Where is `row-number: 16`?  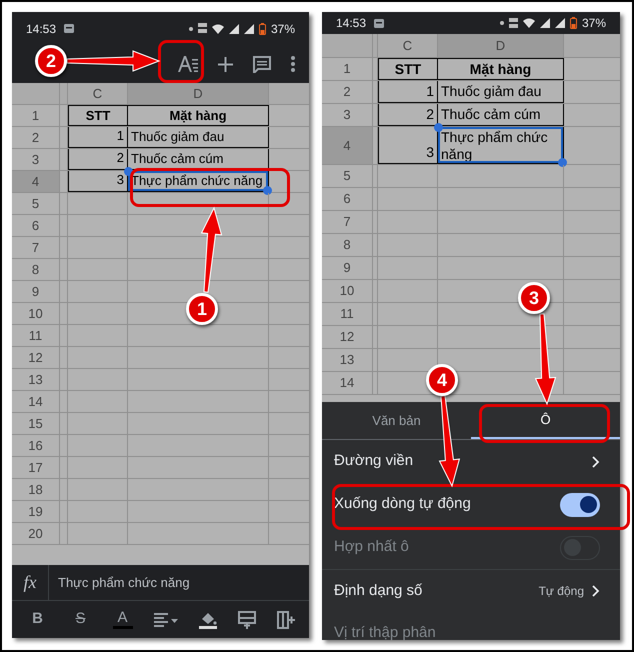
row-number: 16 is located at coordinates (36, 445).